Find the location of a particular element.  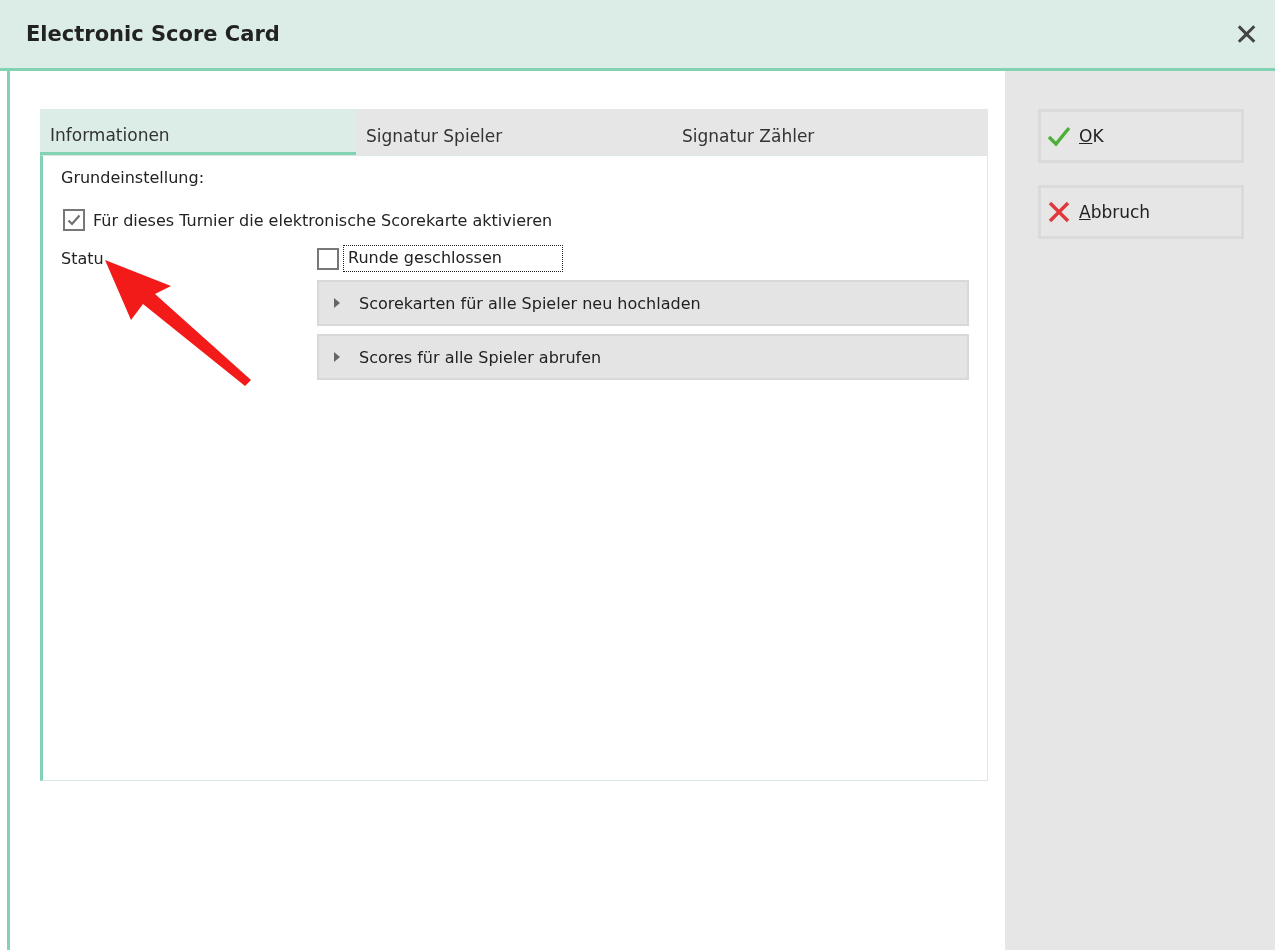

checkbox-label: Für dieses Turnier die elektronische Scorekarte aktivieren is located at coordinates (323, 220).